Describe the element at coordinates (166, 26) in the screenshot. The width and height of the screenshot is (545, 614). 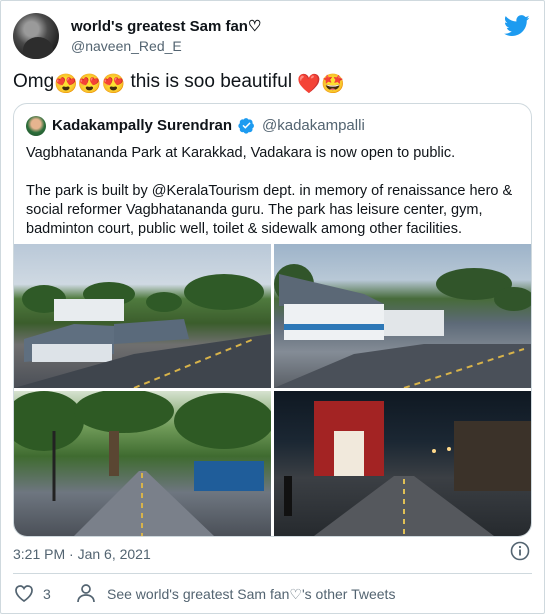
I see `author-name: world's greatest Sam fan♡` at that location.